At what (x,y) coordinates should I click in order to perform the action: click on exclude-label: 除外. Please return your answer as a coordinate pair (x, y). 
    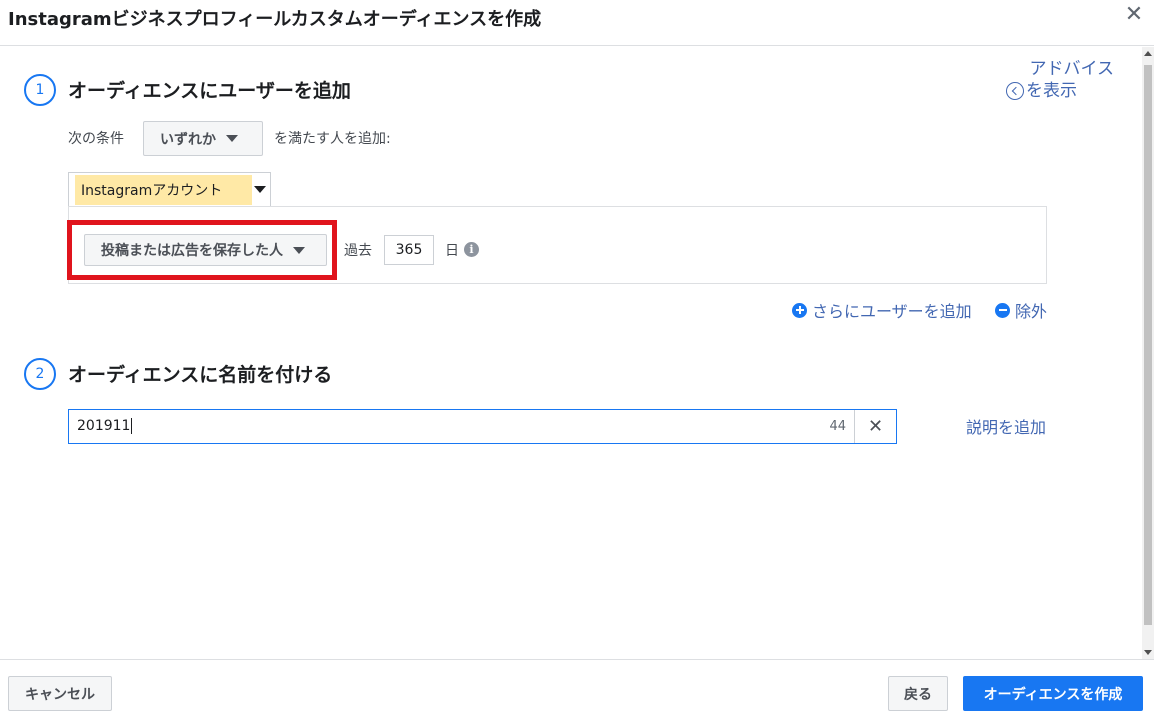
    Looking at the image, I should click on (1031, 311).